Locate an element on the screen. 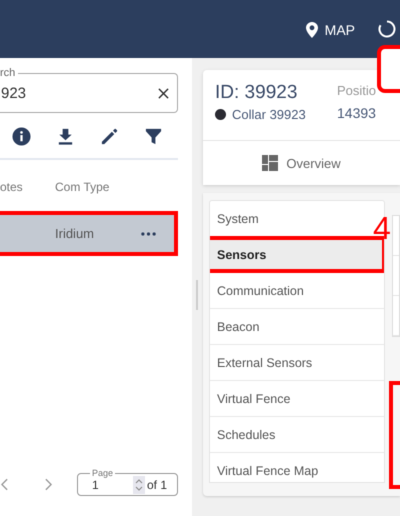  device-id: ID: 39923 is located at coordinates (256, 93).